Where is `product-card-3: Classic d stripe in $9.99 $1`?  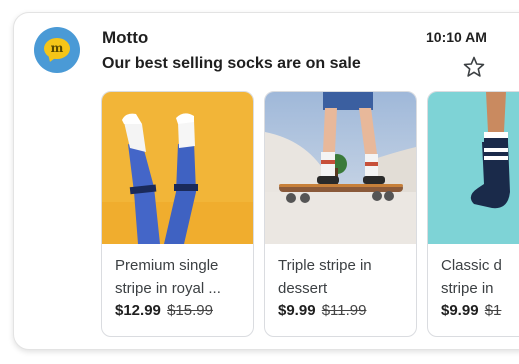 product-card-3: Classic d stripe in $9.99 $1 is located at coordinates (473, 214).